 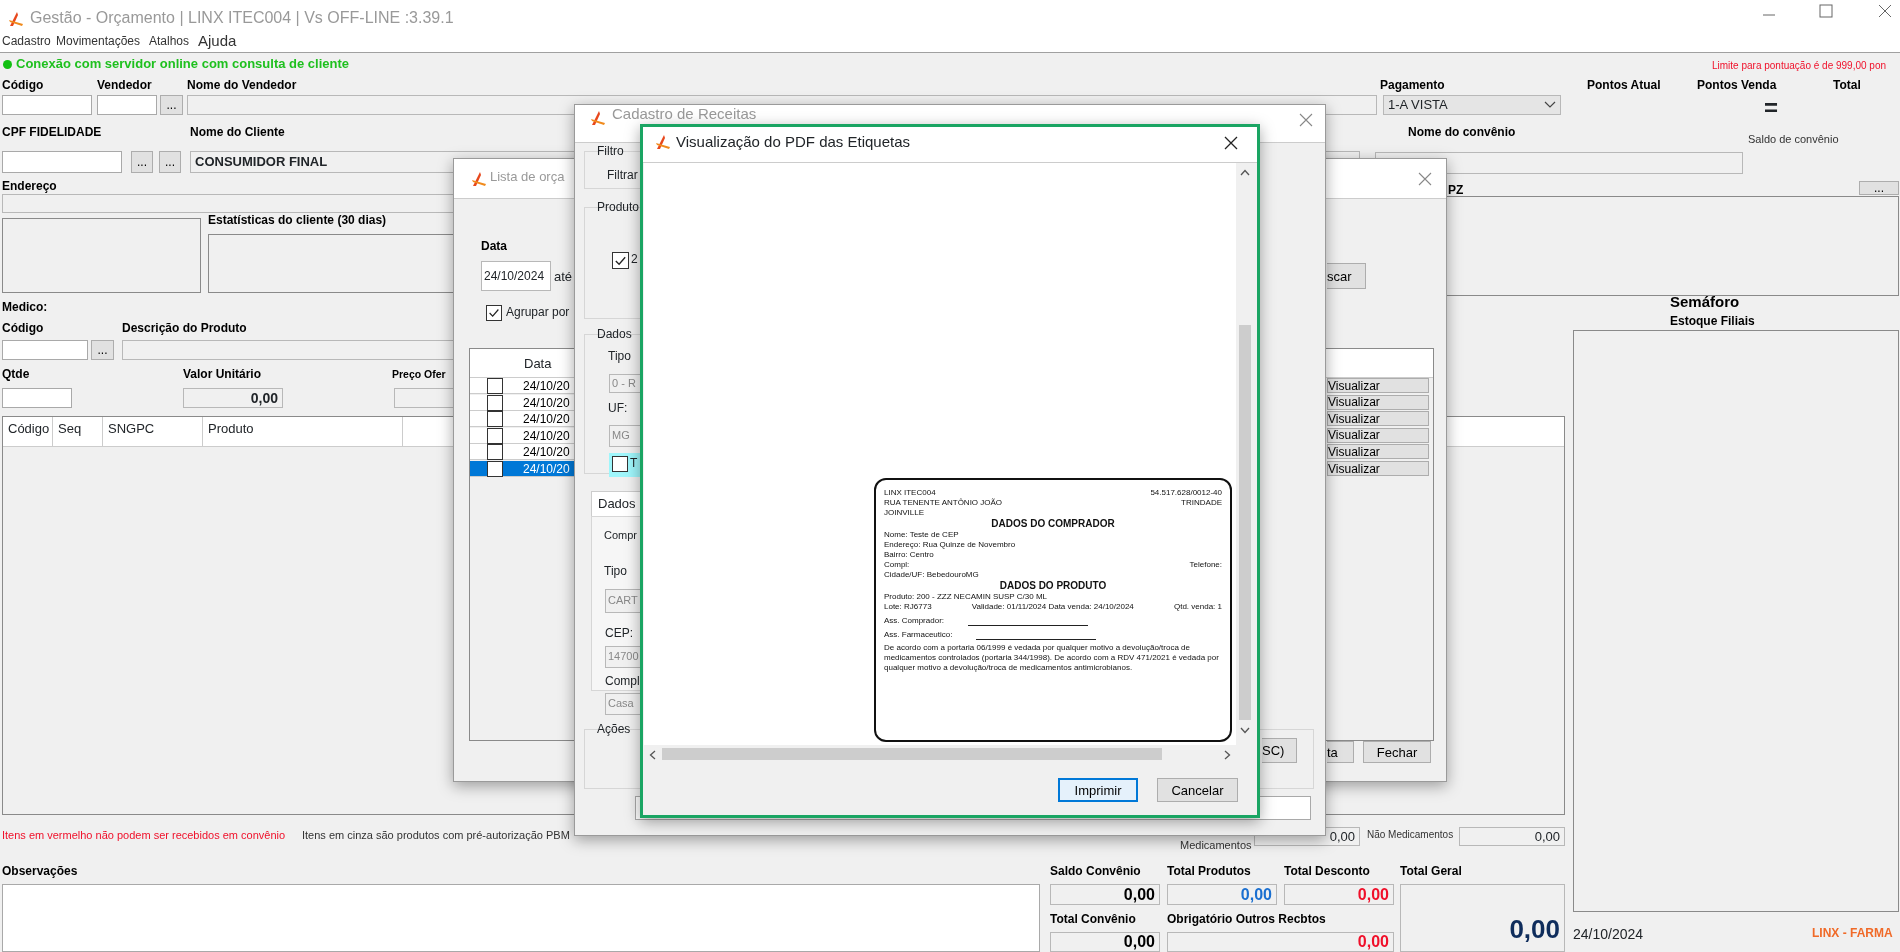 What do you see at coordinates (233, 398) in the screenshot?
I see `price-field: 0,00` at bounding box center [233, 398].